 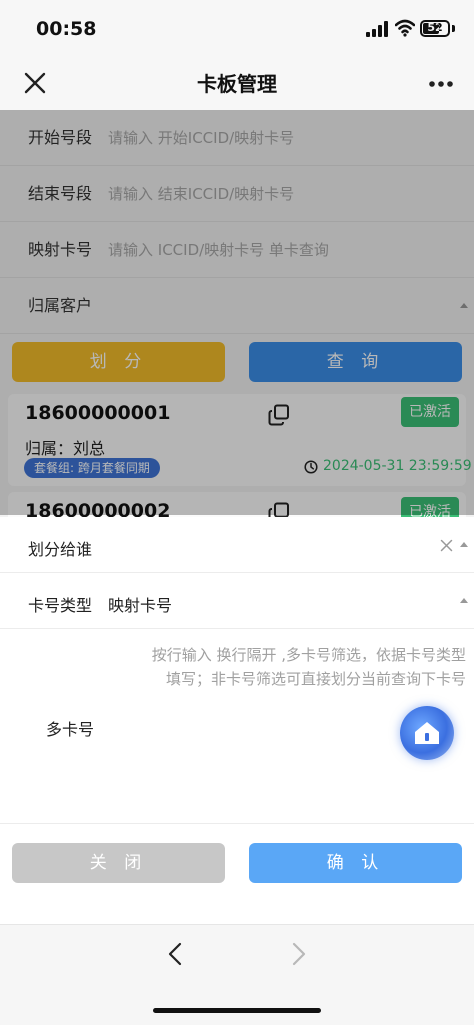 I want to click on home-indicator, so click(x=237, y=1010).